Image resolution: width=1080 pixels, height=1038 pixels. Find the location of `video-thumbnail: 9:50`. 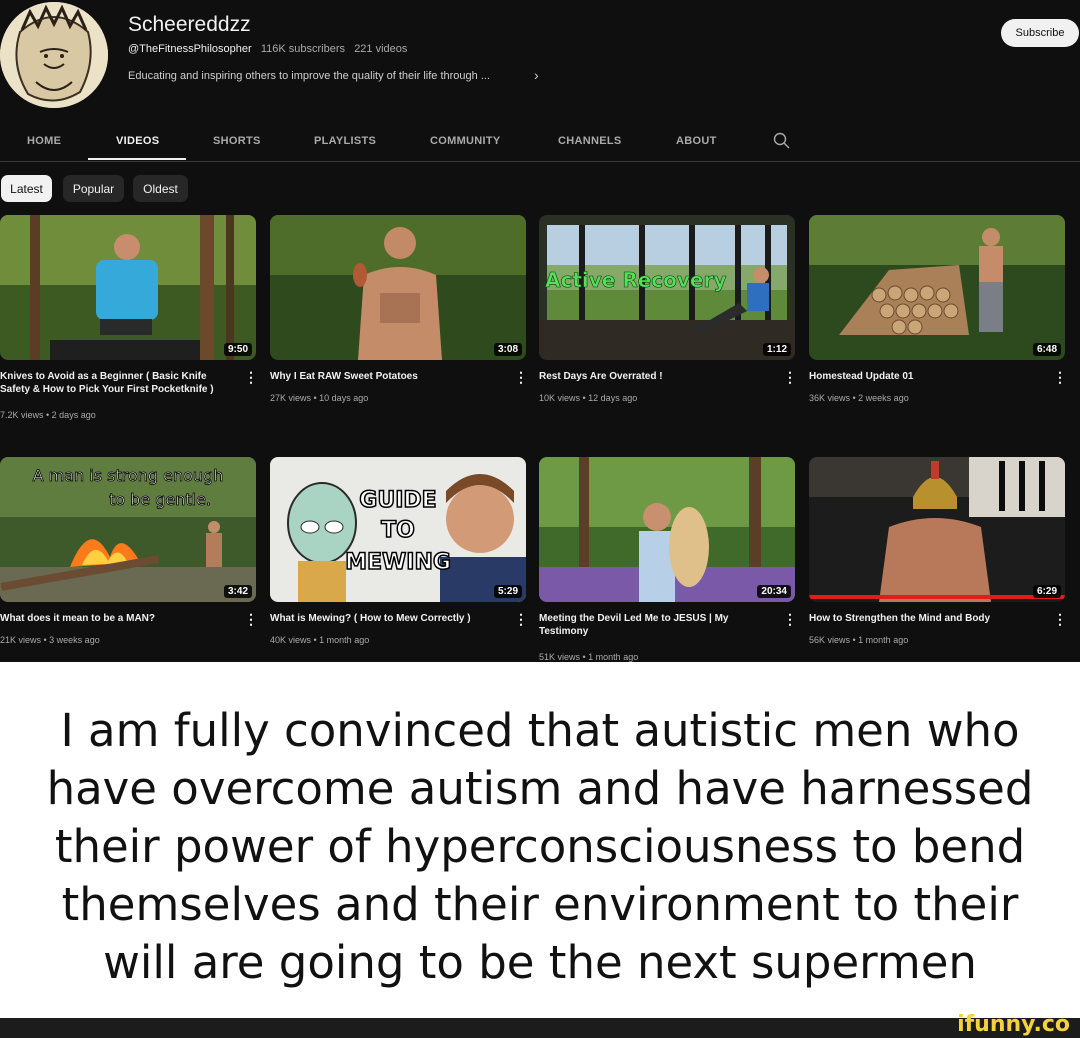

video-thumbnail: 9:50 is located at coordinates (128, 287).